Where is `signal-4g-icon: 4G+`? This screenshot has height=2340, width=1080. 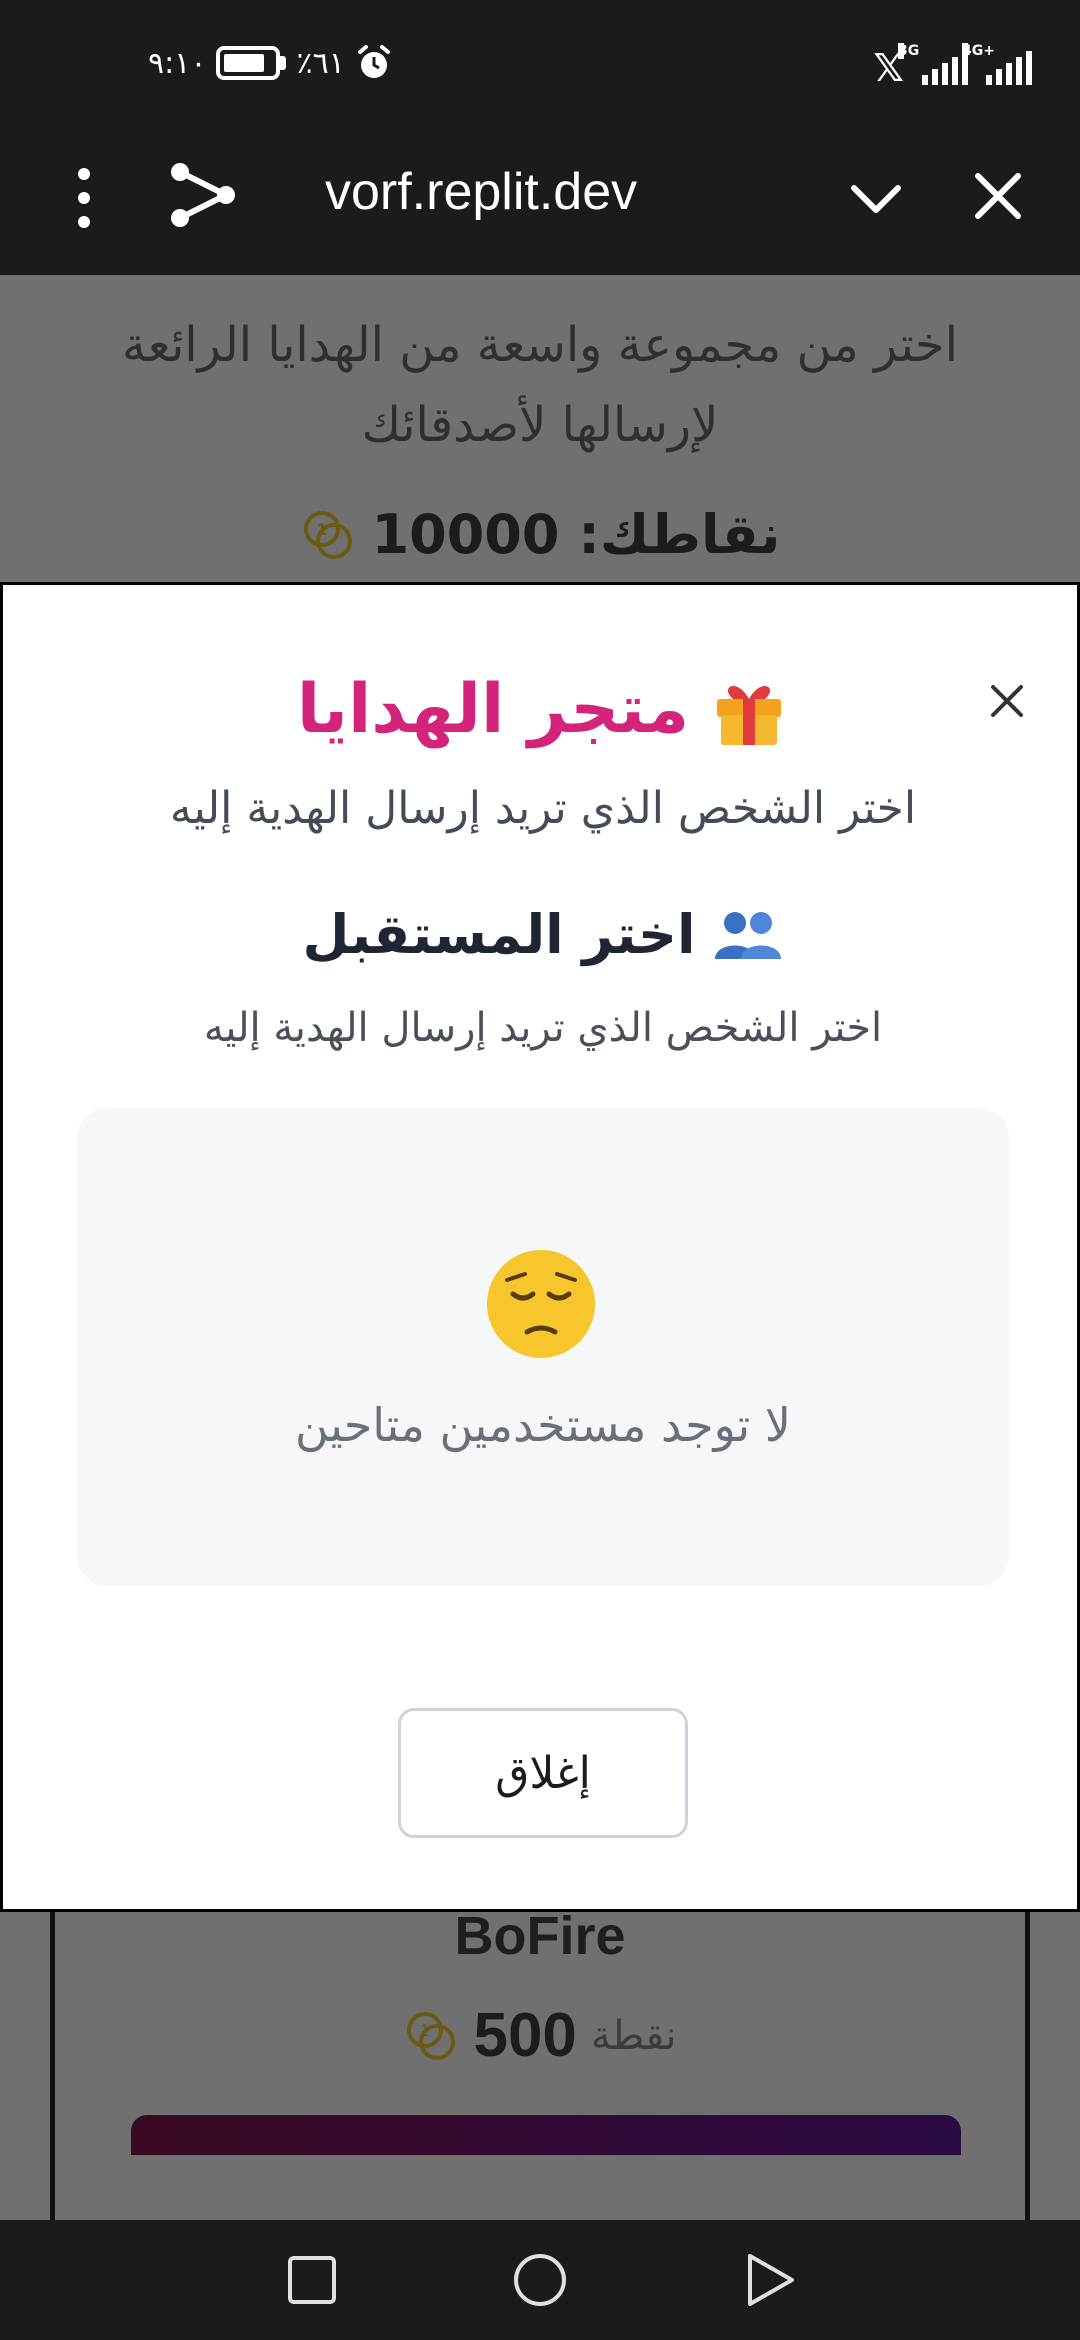
signal-4g-icon: 4G+ is located at coordinates (997, 64).